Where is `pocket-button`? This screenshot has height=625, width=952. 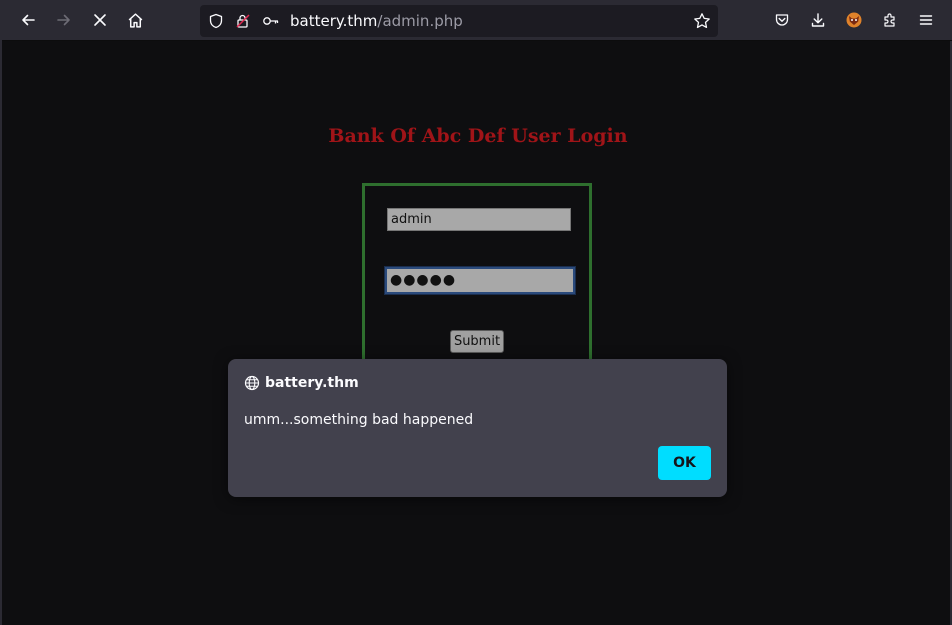
pocket-button is located at coordinates (782, 20).